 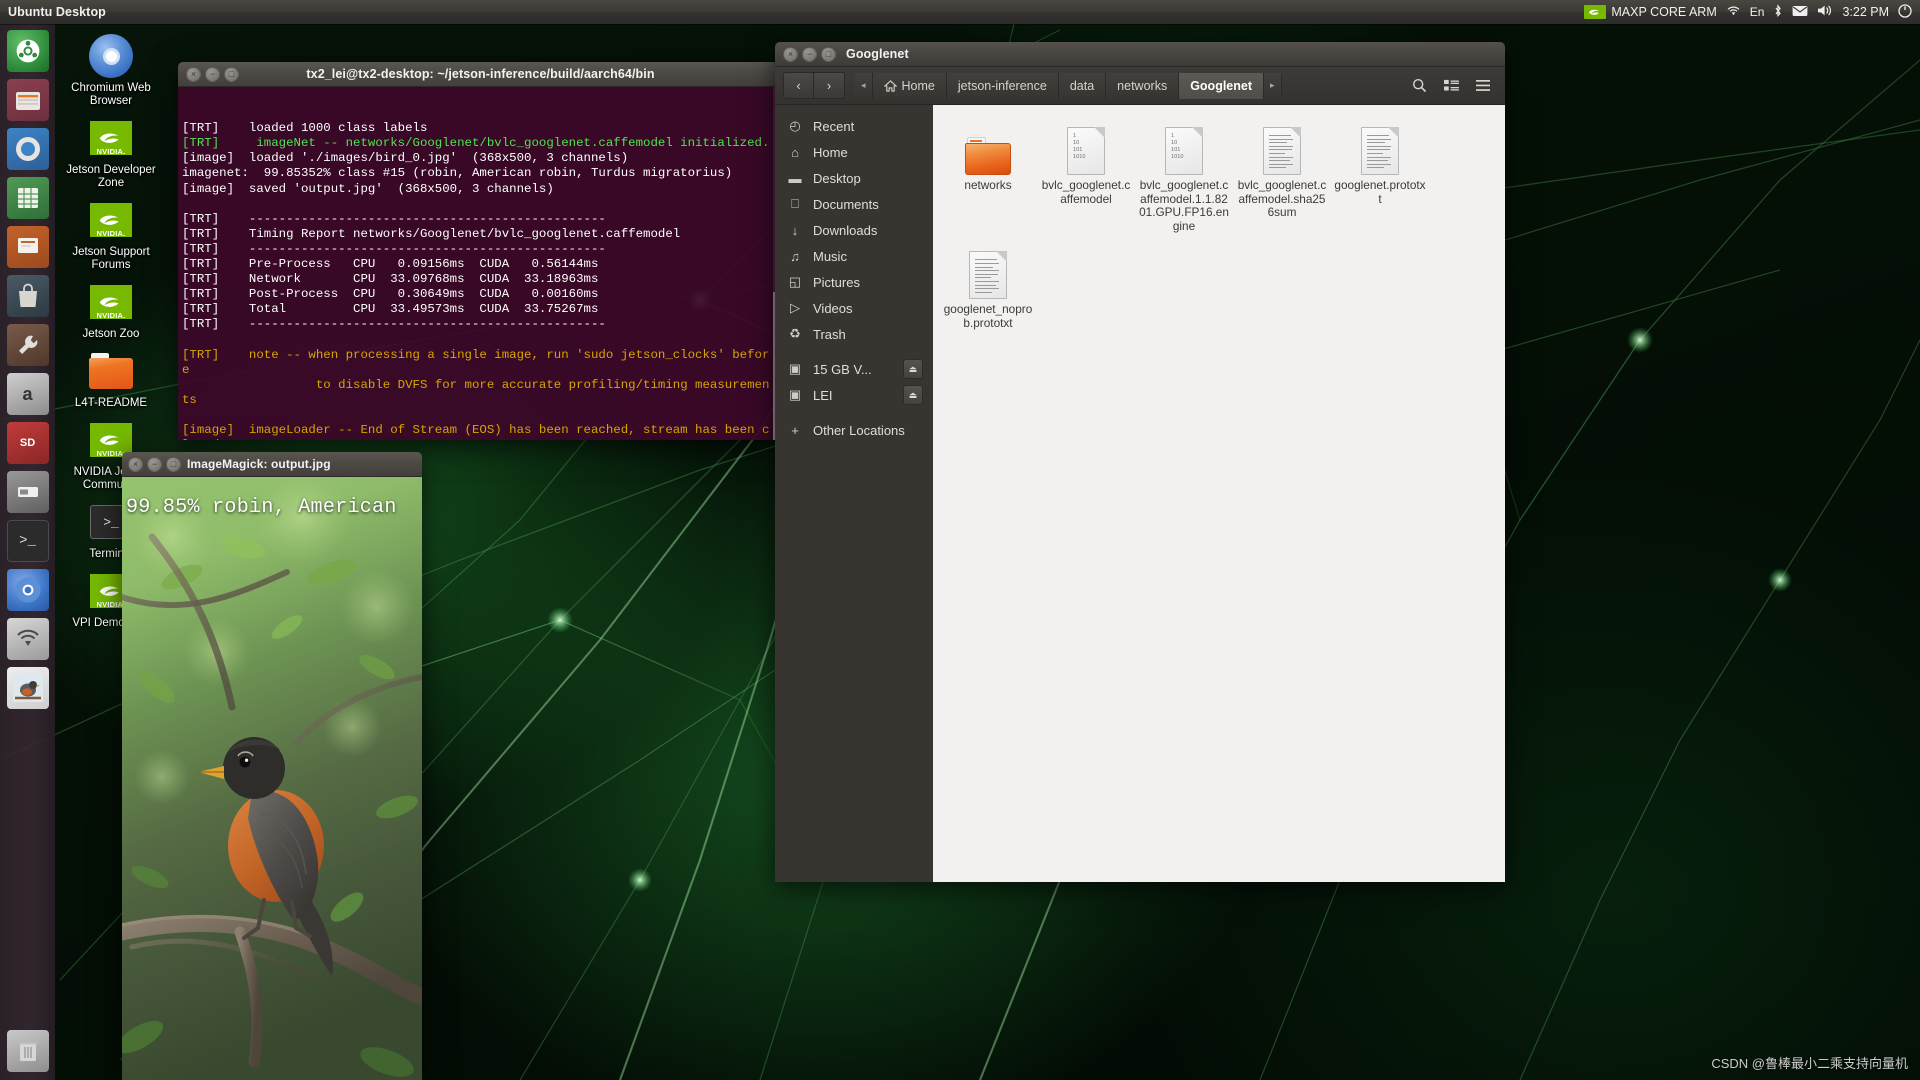 I want to click on launcher-item-libreoffice-impress, so click(x=27, y=247).